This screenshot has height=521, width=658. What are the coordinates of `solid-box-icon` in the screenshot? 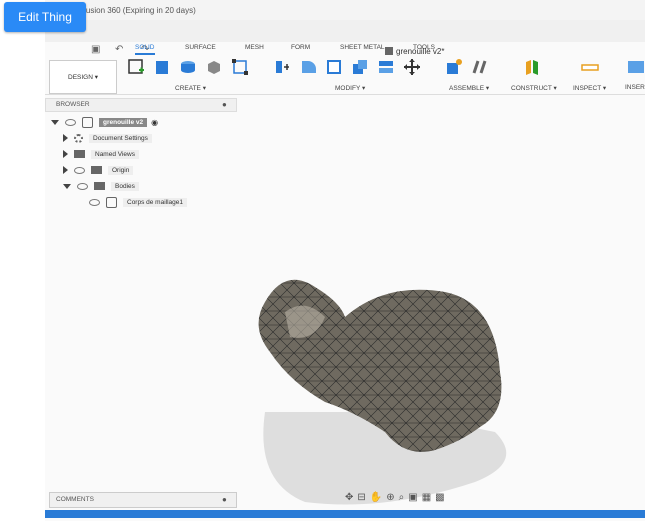 It's located at (214, 67).